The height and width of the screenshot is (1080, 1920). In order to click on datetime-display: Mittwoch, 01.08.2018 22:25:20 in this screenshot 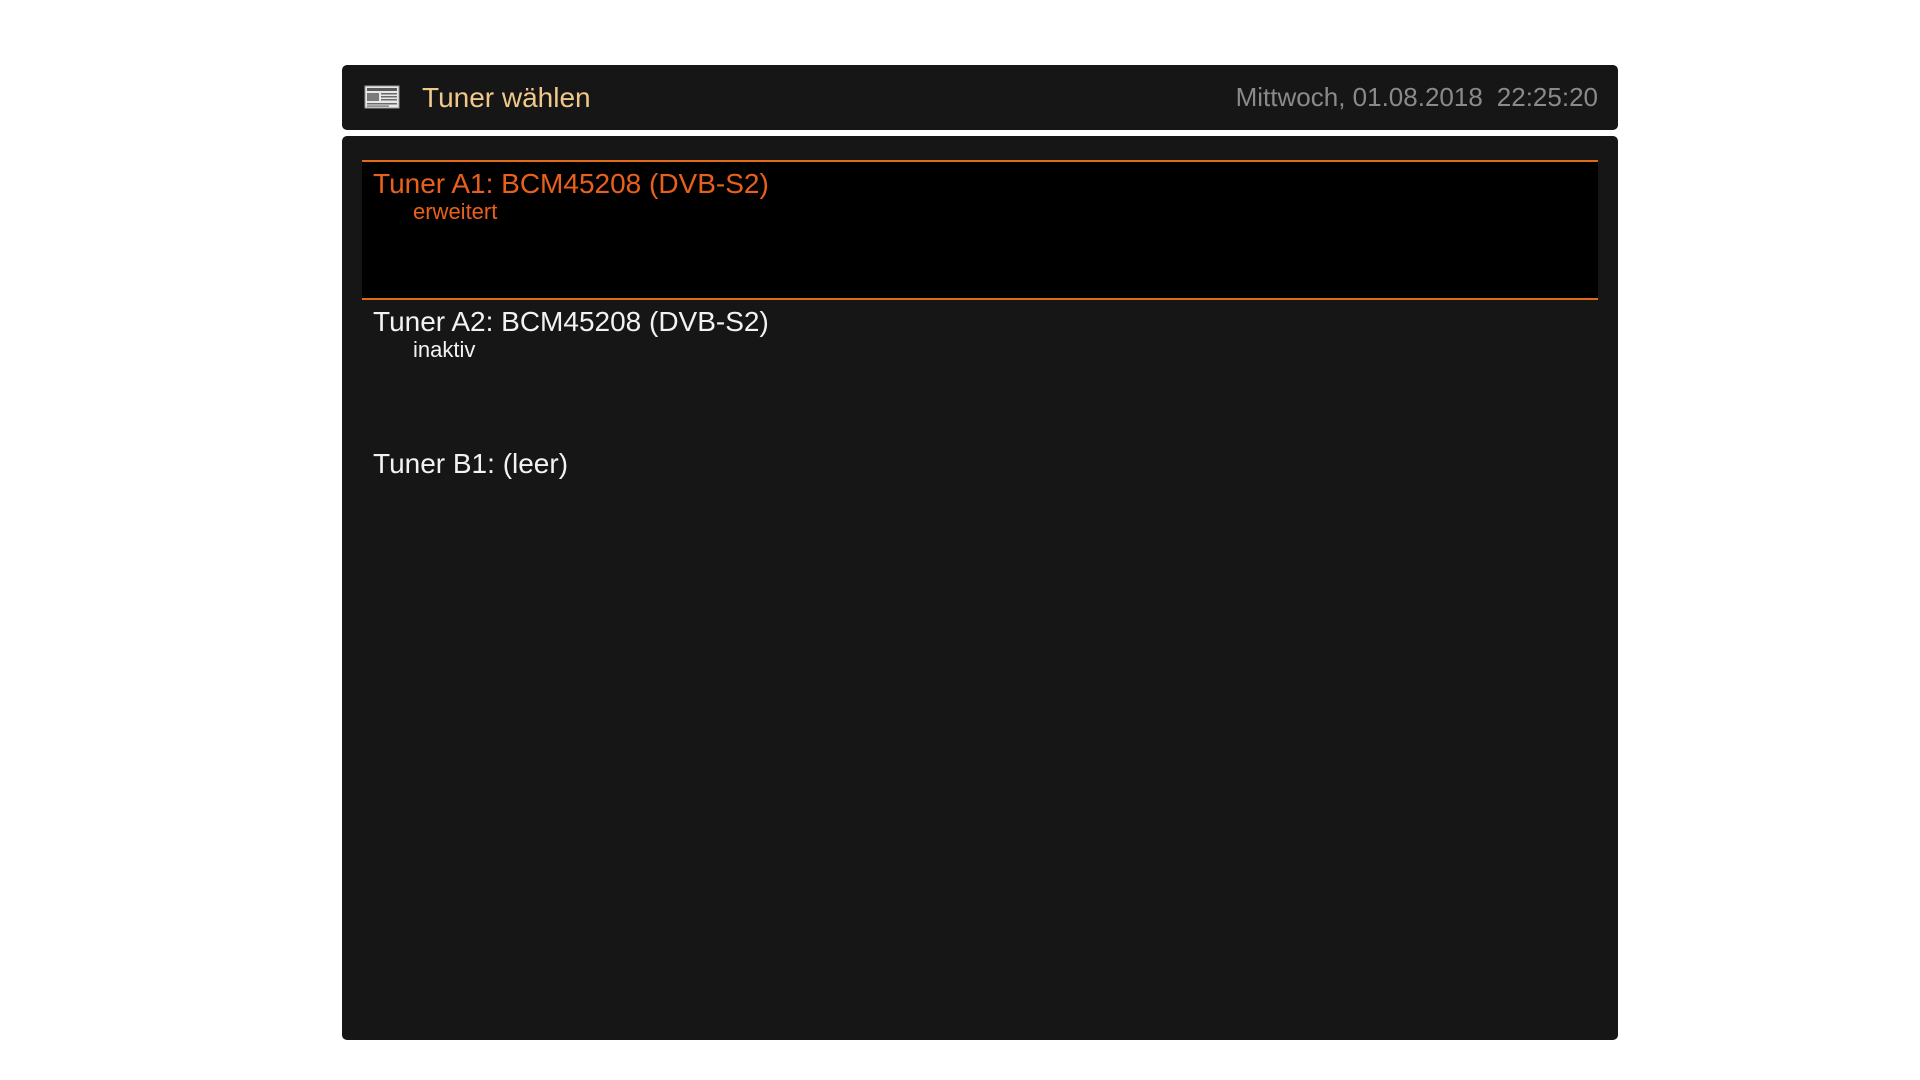, I will do `click(1417, 97)`.